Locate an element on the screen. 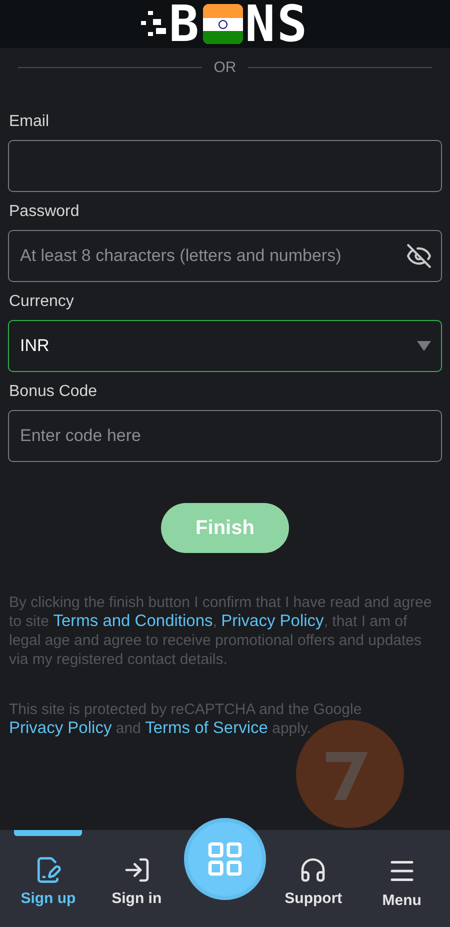  divider-label: OR is located at coordinates (225, 67).